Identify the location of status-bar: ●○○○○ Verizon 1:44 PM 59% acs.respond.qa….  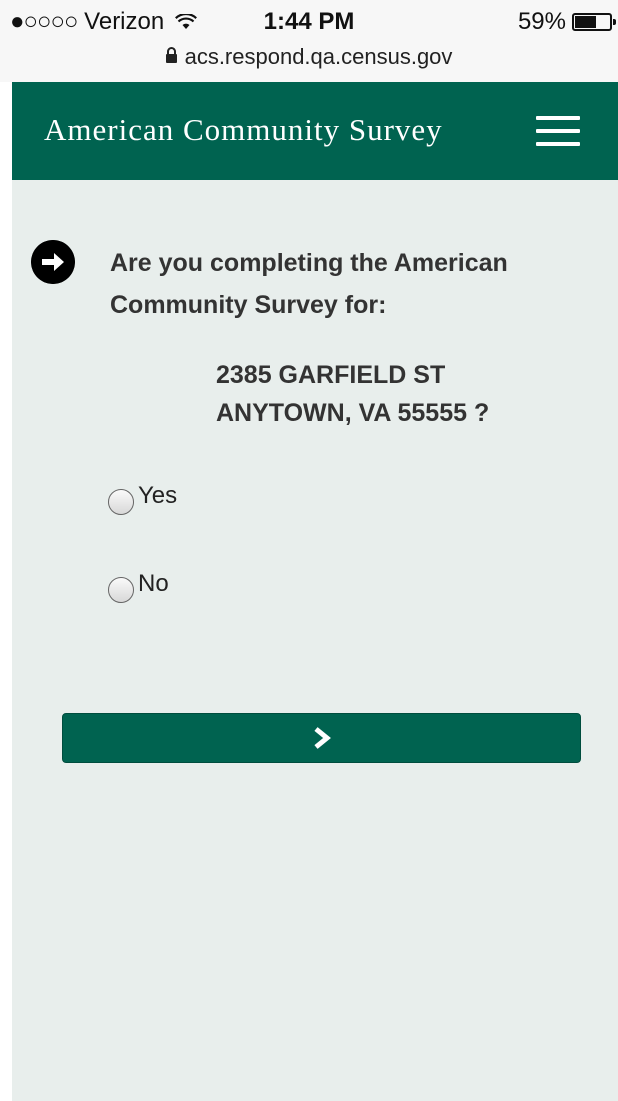
(309, 41).